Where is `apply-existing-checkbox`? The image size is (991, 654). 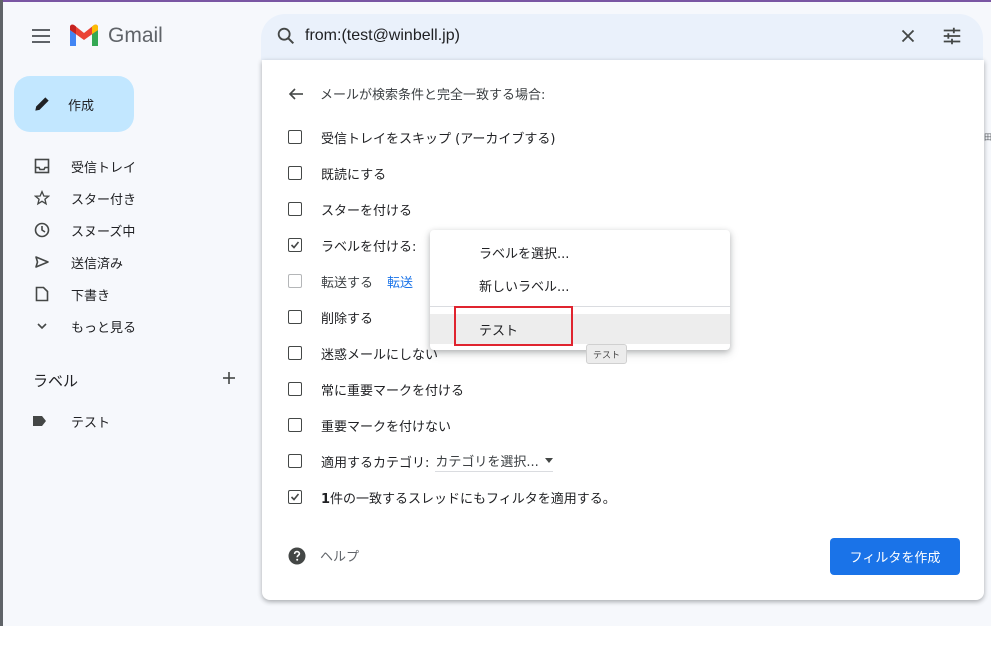
apply-existing-checkbox is located at coordinates (295, 497).